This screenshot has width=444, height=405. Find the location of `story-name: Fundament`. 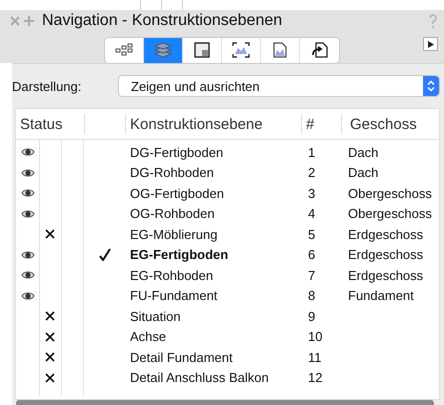

story-name: Fundament is located at coordinates (381, 296).